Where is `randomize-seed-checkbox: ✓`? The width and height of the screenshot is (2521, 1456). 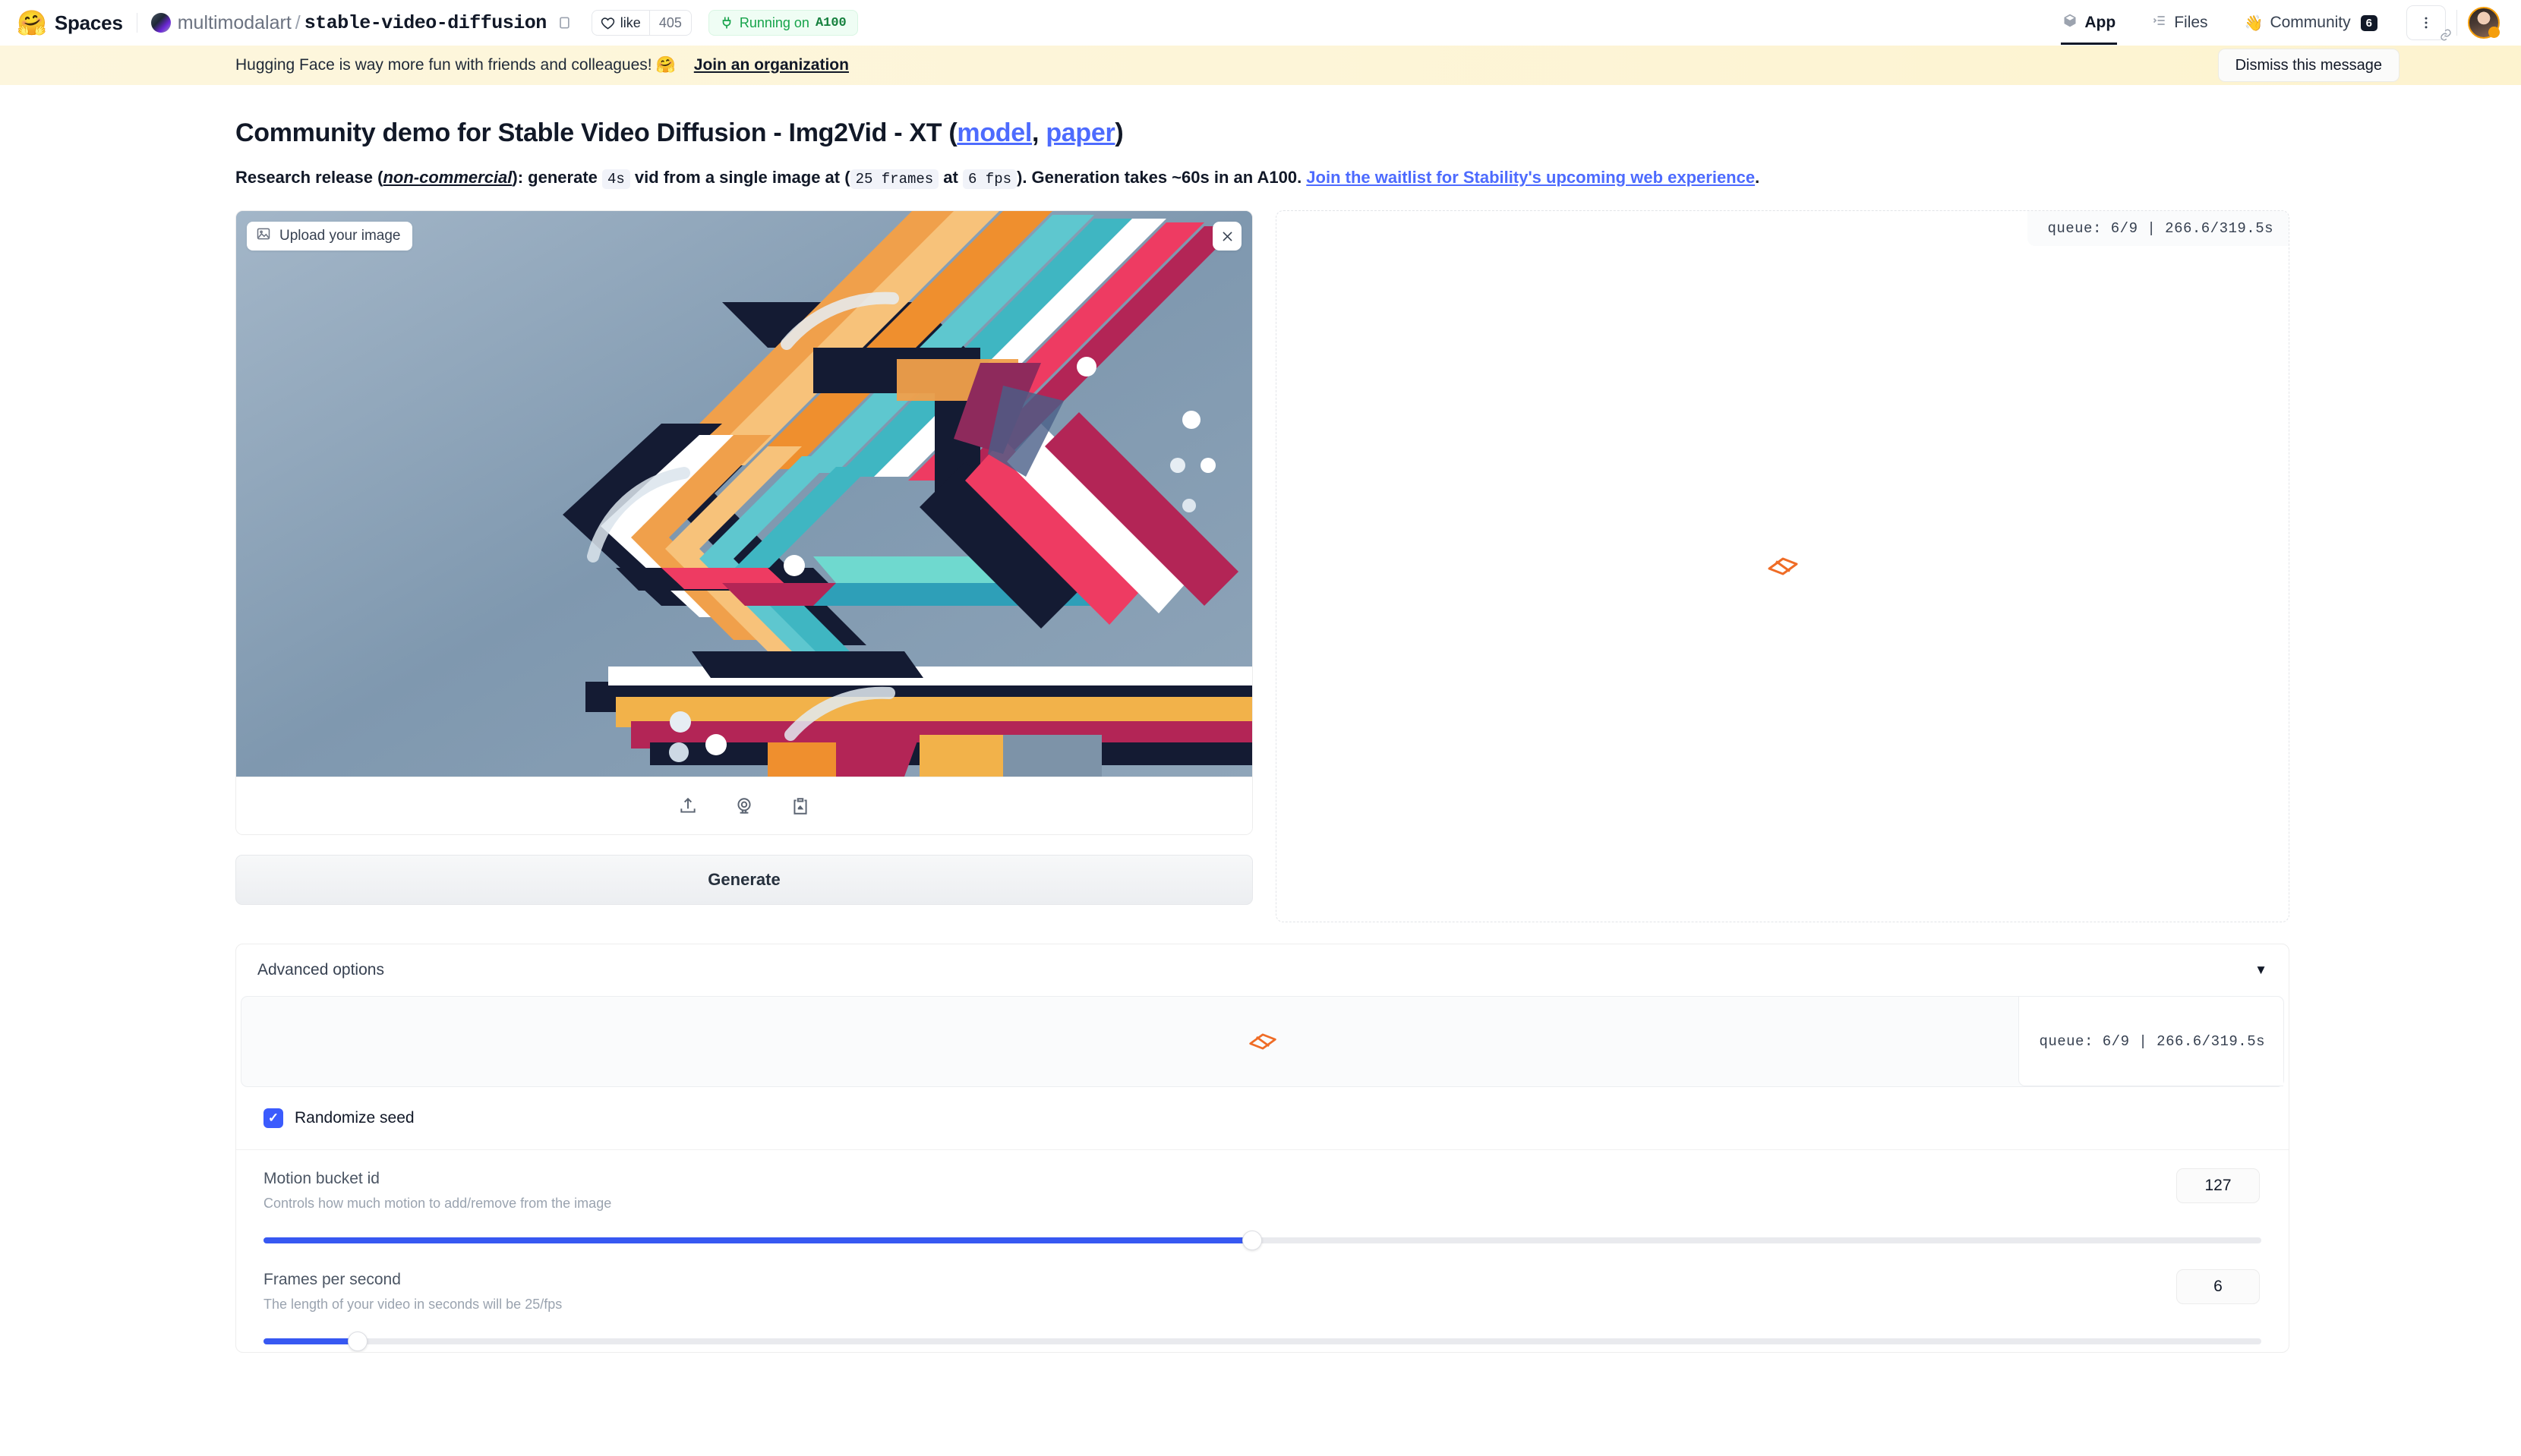
randomize-seed-checkbox: ✓ is located at coordinates (273, 1118).